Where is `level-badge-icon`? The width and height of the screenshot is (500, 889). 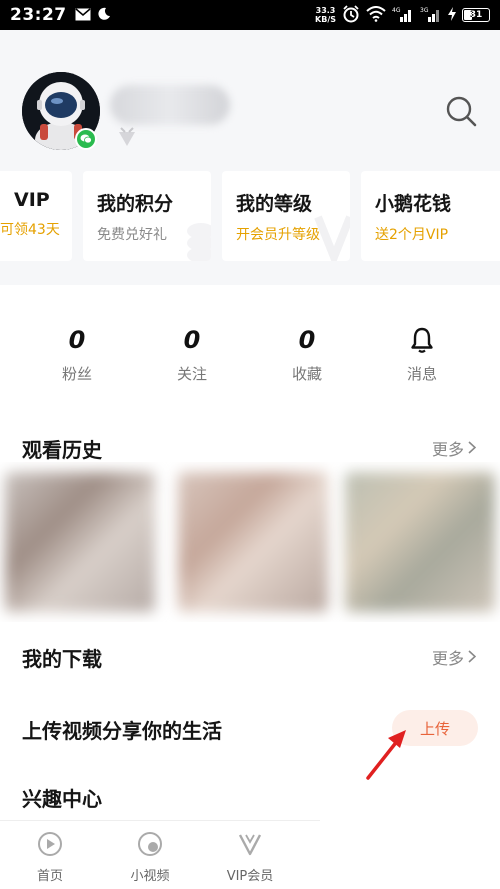 level-badge-icon is located at coordinates (127, 139).